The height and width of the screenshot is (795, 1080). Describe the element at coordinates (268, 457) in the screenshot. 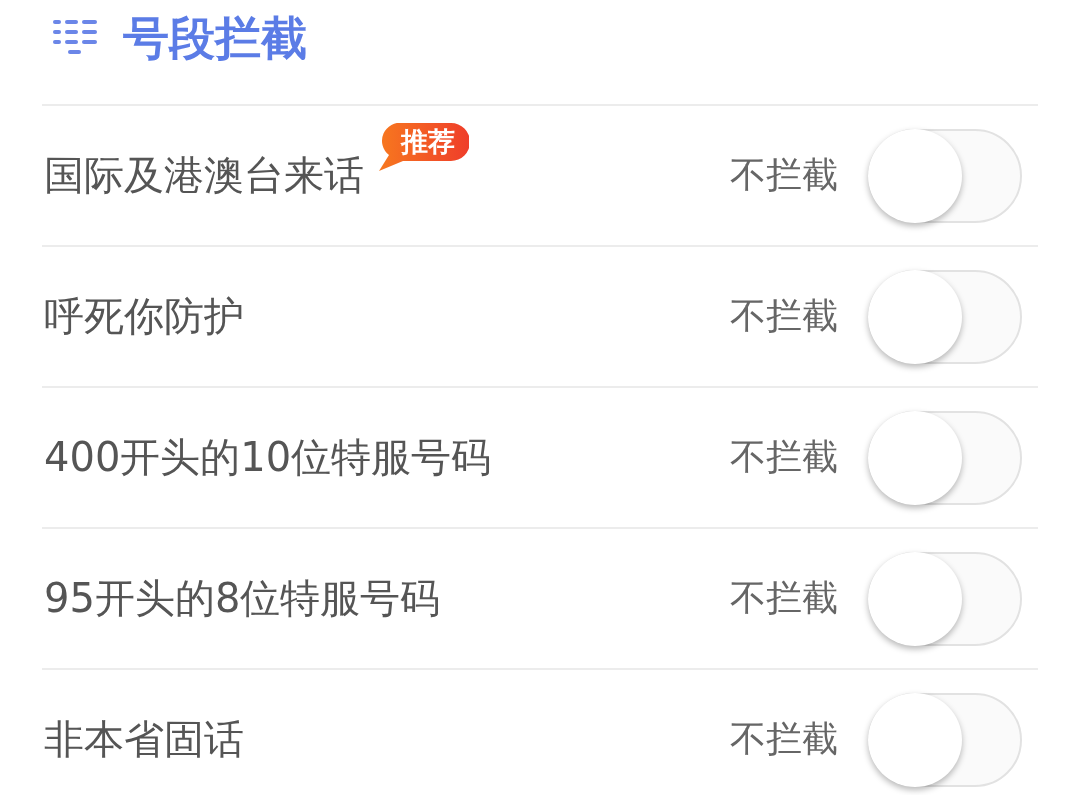

I see `setting-label: 400开头的10位特服号码` at that location.